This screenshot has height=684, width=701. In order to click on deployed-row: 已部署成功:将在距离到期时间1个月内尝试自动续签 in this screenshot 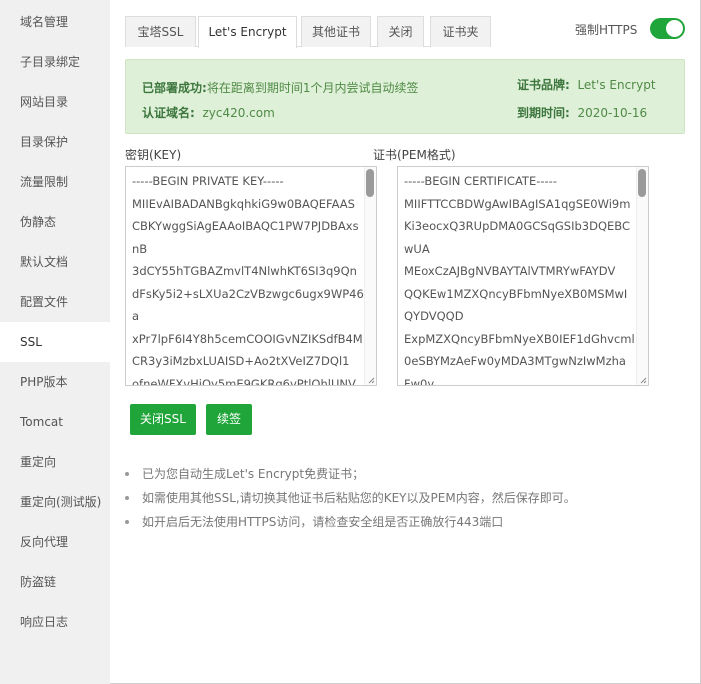, I will do `click(280, 87)`.